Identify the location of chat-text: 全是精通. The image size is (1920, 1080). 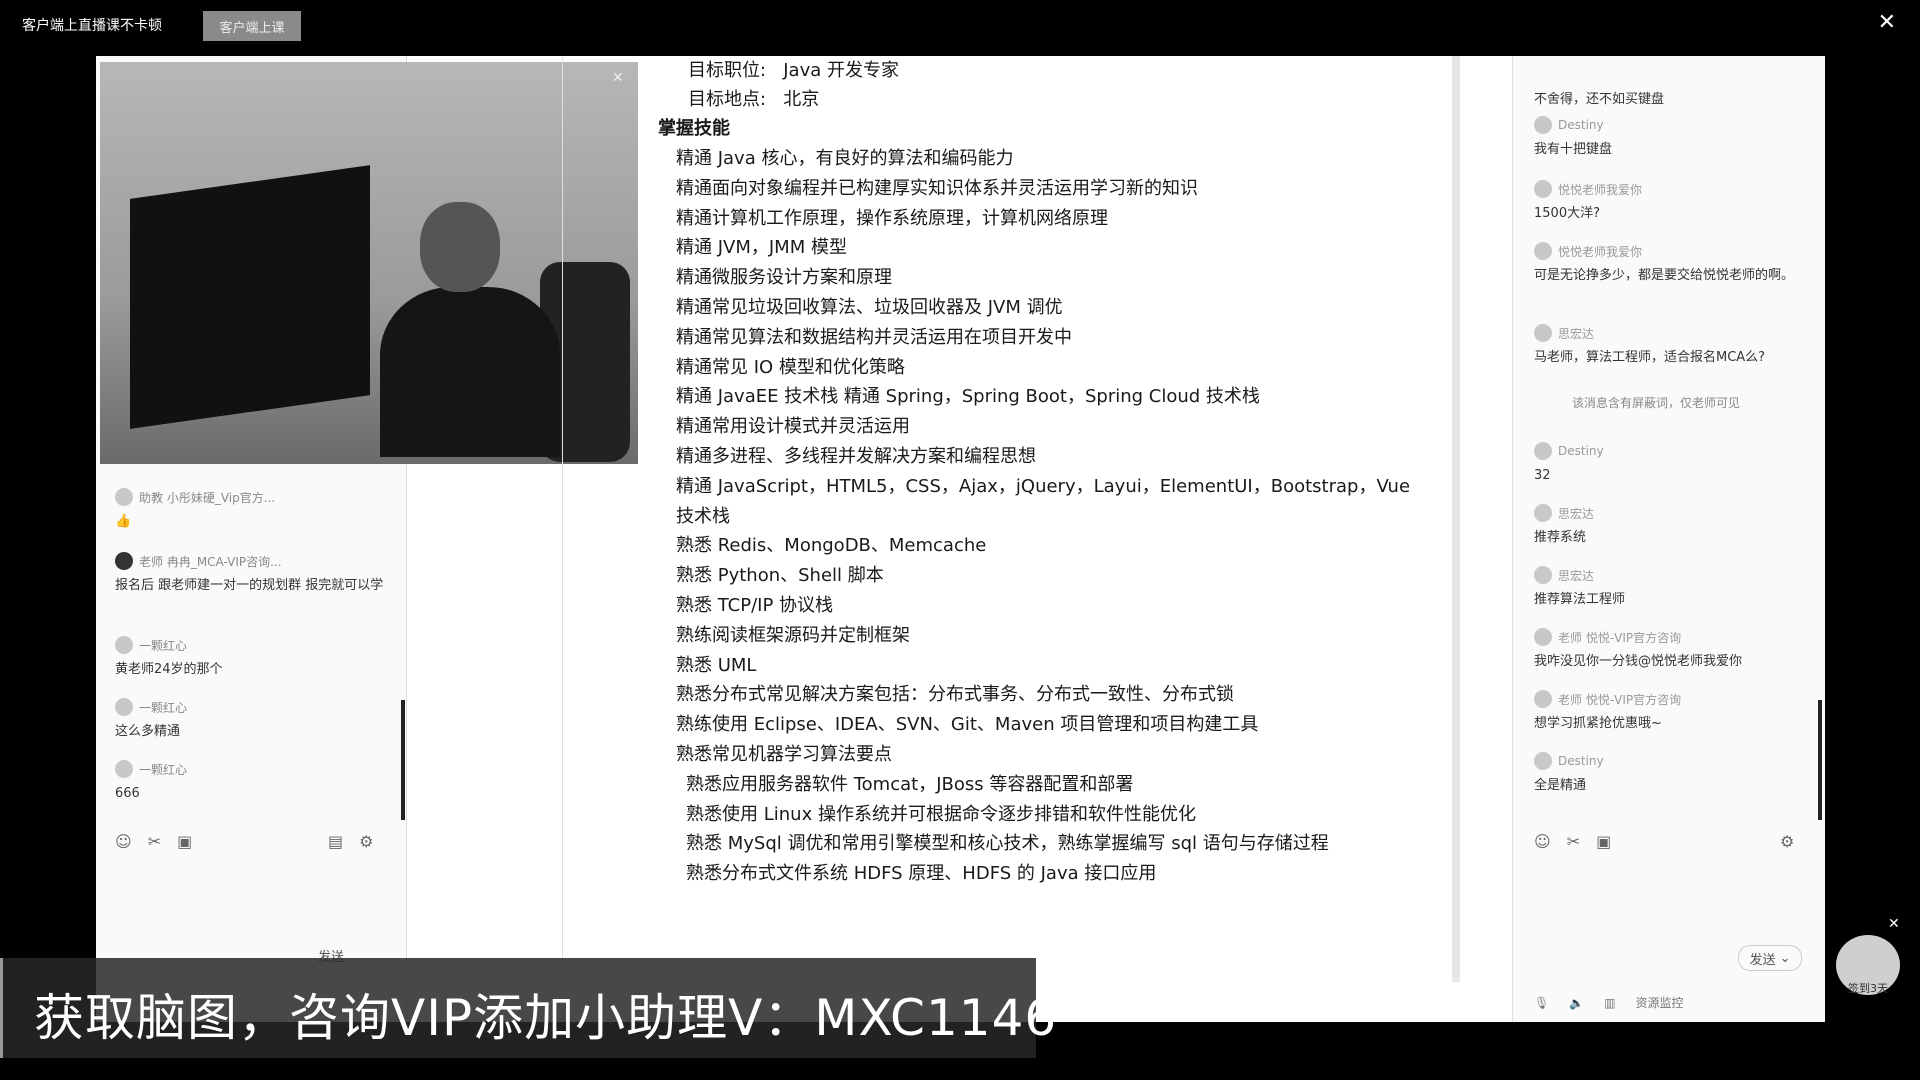
(1560, 785).